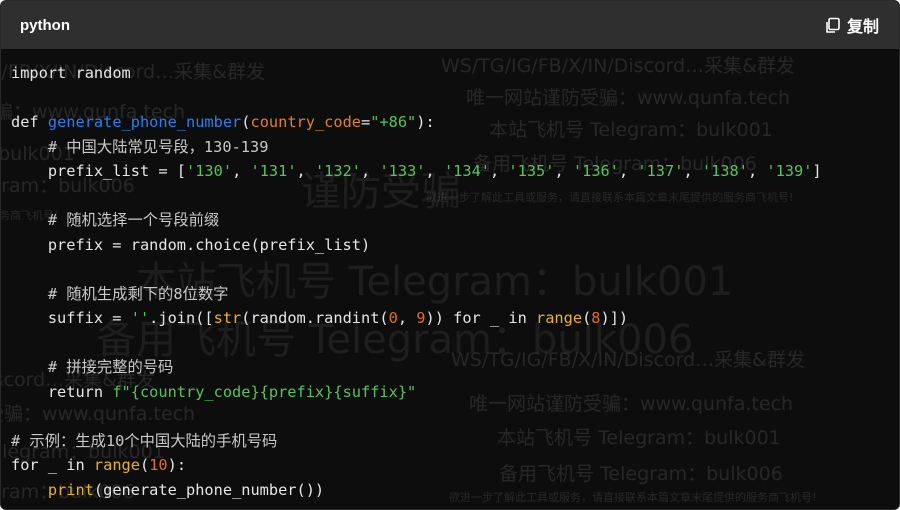  What do you see at coordinates (862, 26) in the screenshot?
I see `copy-label: 复制` at bounding box center [862, 26].